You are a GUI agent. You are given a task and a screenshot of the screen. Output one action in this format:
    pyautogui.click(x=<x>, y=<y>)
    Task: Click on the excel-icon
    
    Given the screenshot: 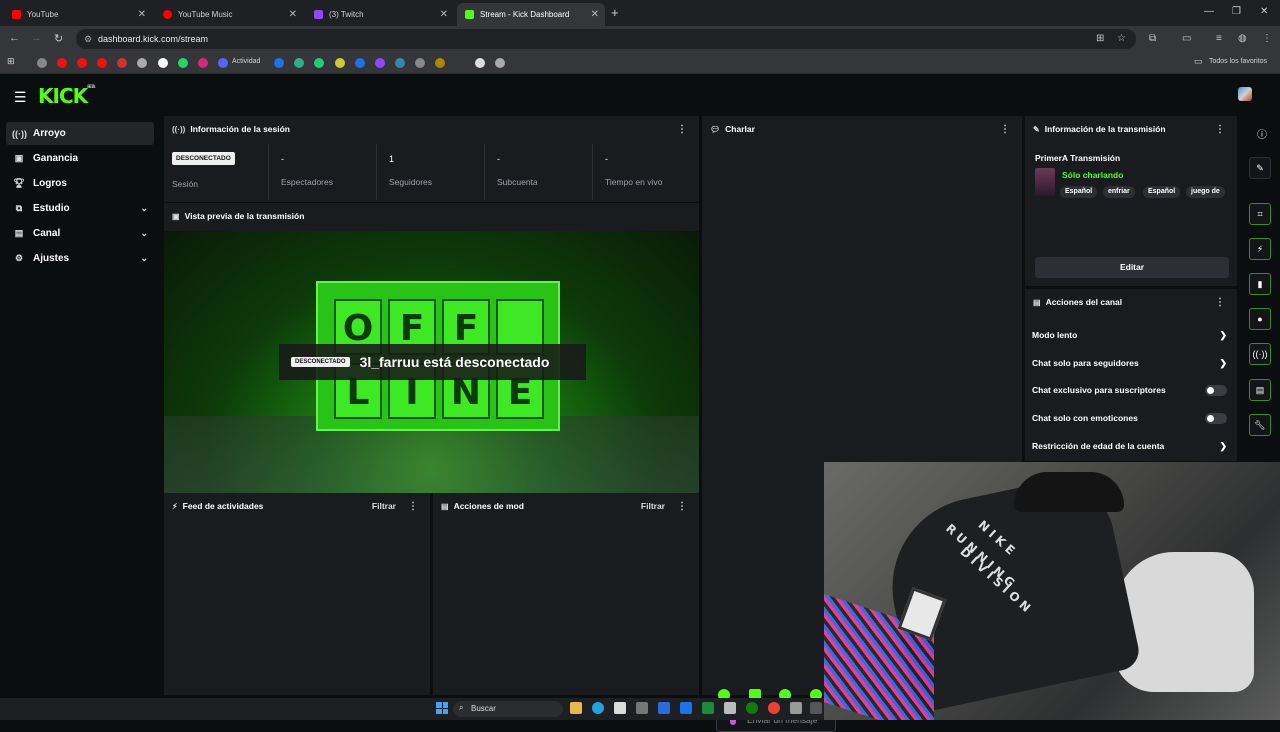 What is the action you would take?
    pyautogui.click(x=708, y=708)
    